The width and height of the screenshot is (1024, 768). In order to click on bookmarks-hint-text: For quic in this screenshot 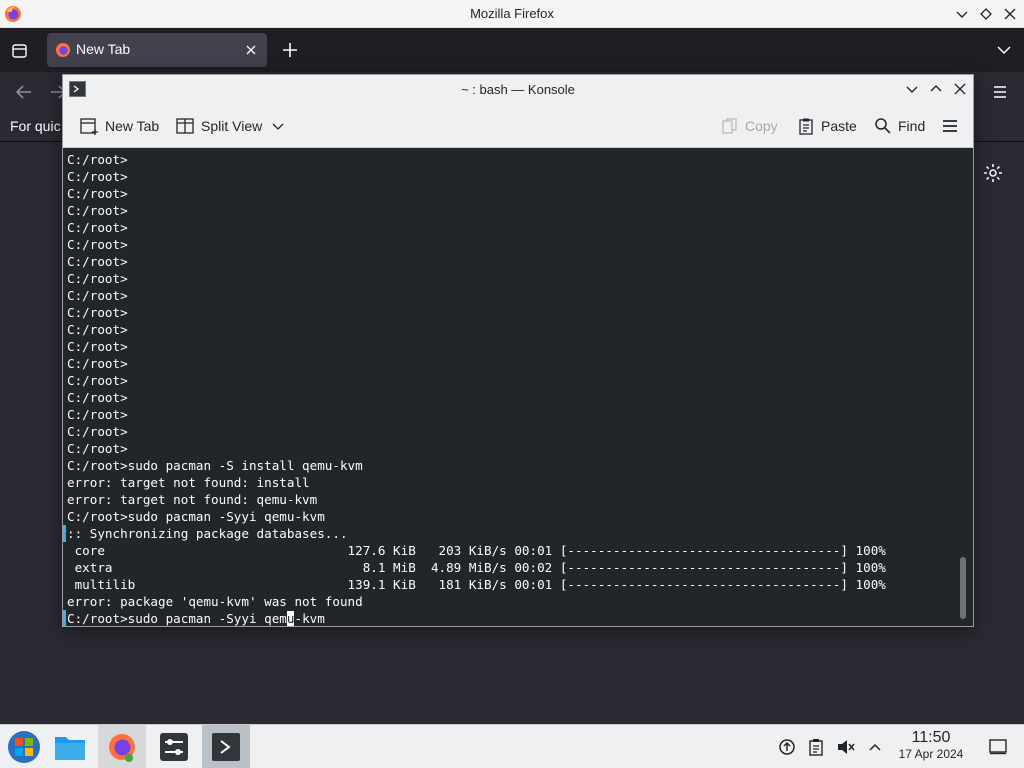, I will do `click(35, 126)`.